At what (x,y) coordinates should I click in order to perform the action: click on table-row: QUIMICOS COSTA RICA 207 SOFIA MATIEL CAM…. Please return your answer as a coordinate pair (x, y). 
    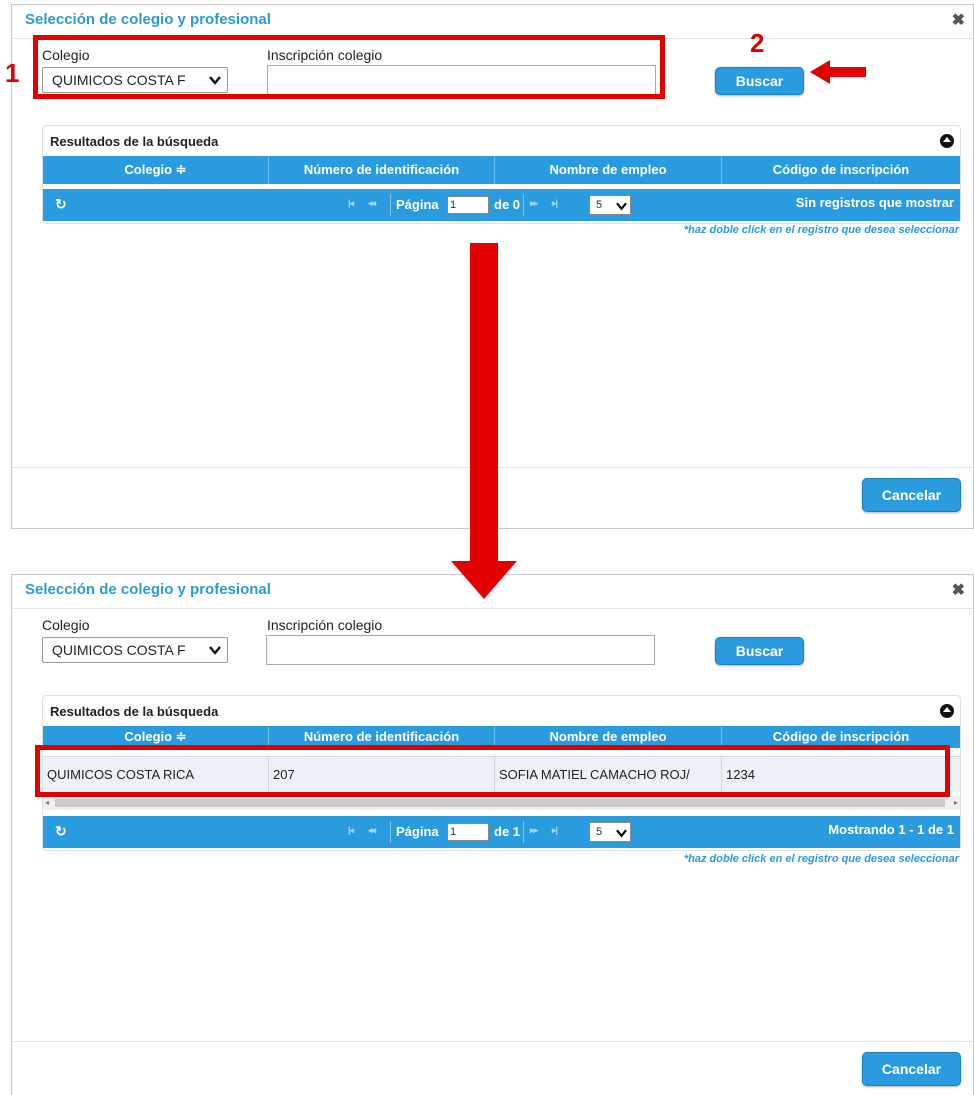
    Looking at the image, I should click on (501, 774).